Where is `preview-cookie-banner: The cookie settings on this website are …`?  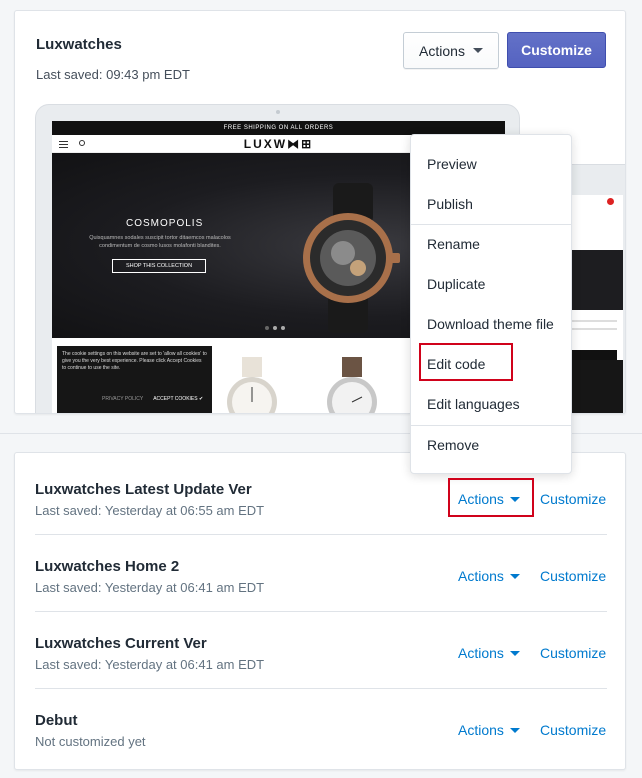
preview-cookie-banner: The cookie settings on this website are … is located at coordinates (134, 379).